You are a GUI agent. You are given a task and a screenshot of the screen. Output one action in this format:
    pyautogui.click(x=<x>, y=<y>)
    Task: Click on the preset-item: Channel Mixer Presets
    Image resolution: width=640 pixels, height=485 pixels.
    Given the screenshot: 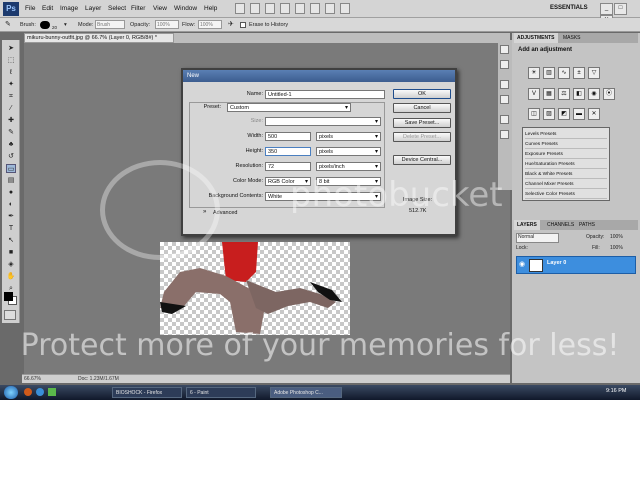 What is the action you would take?
    pyautogui.click(x=566, y=184)
    